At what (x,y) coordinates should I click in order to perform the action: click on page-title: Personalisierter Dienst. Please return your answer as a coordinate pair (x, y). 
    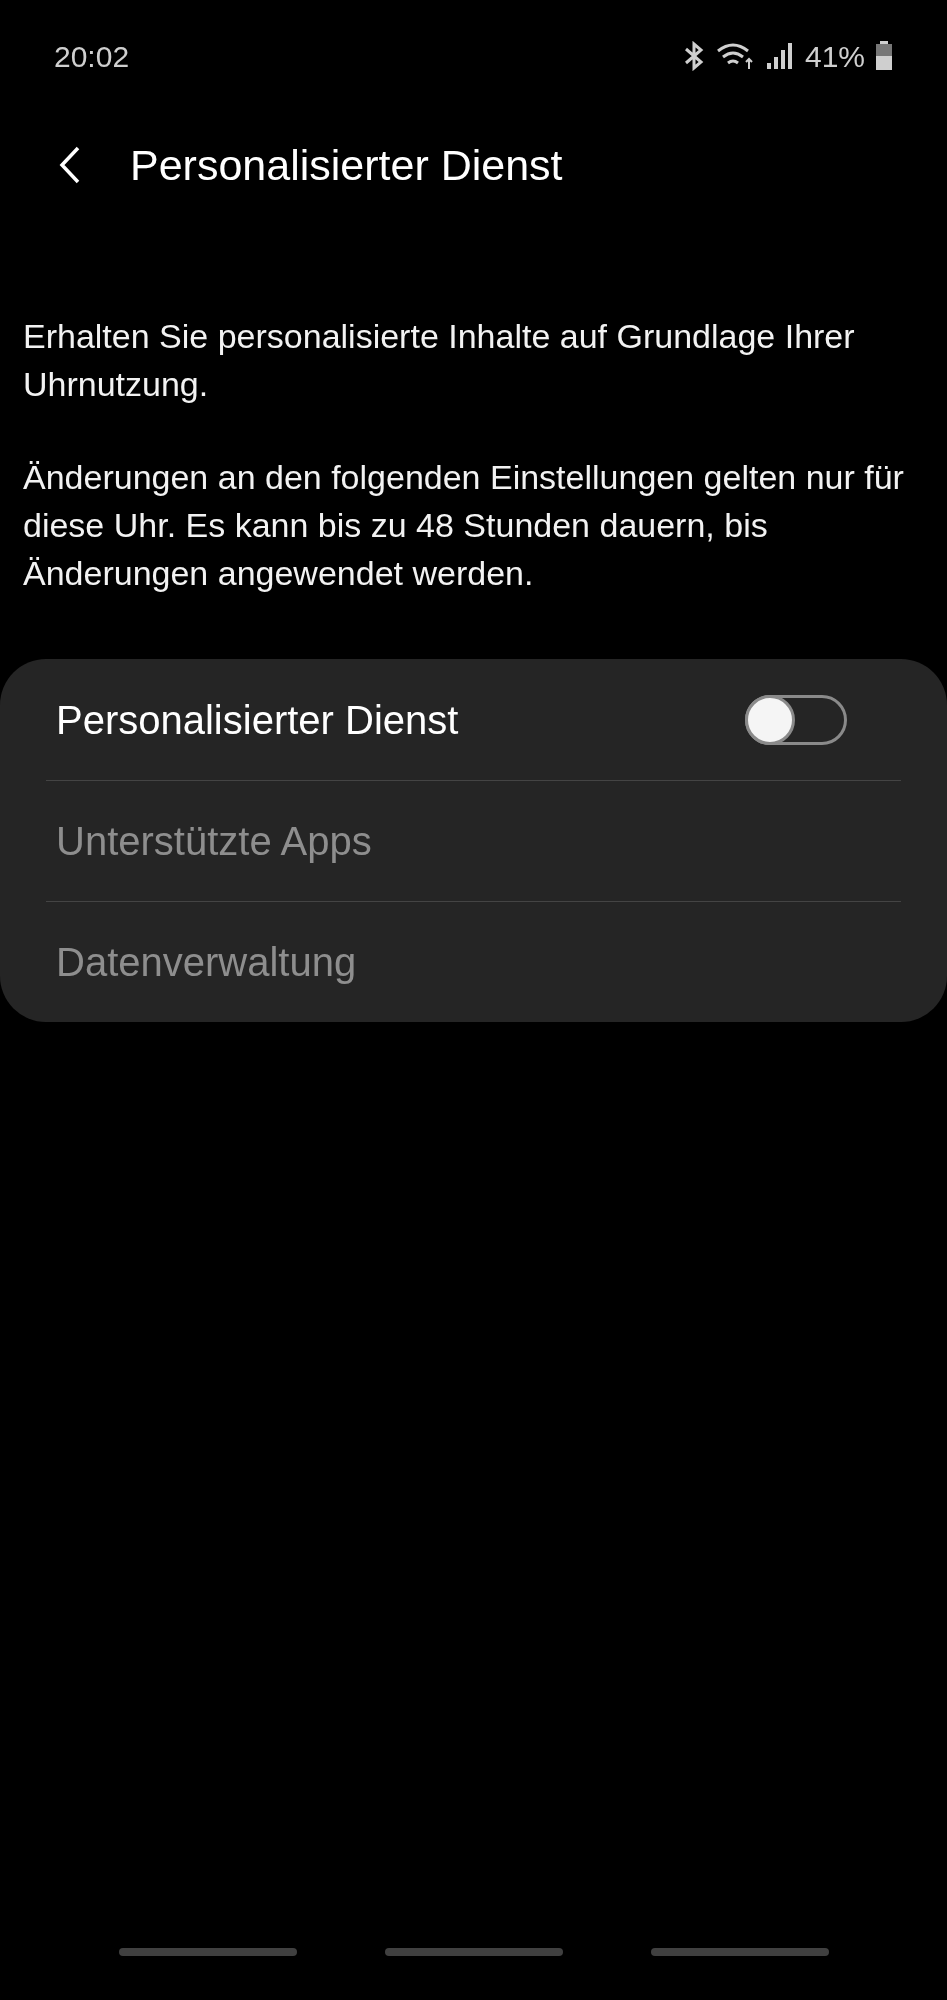
    Looking at the image, I should click on (346, 165).